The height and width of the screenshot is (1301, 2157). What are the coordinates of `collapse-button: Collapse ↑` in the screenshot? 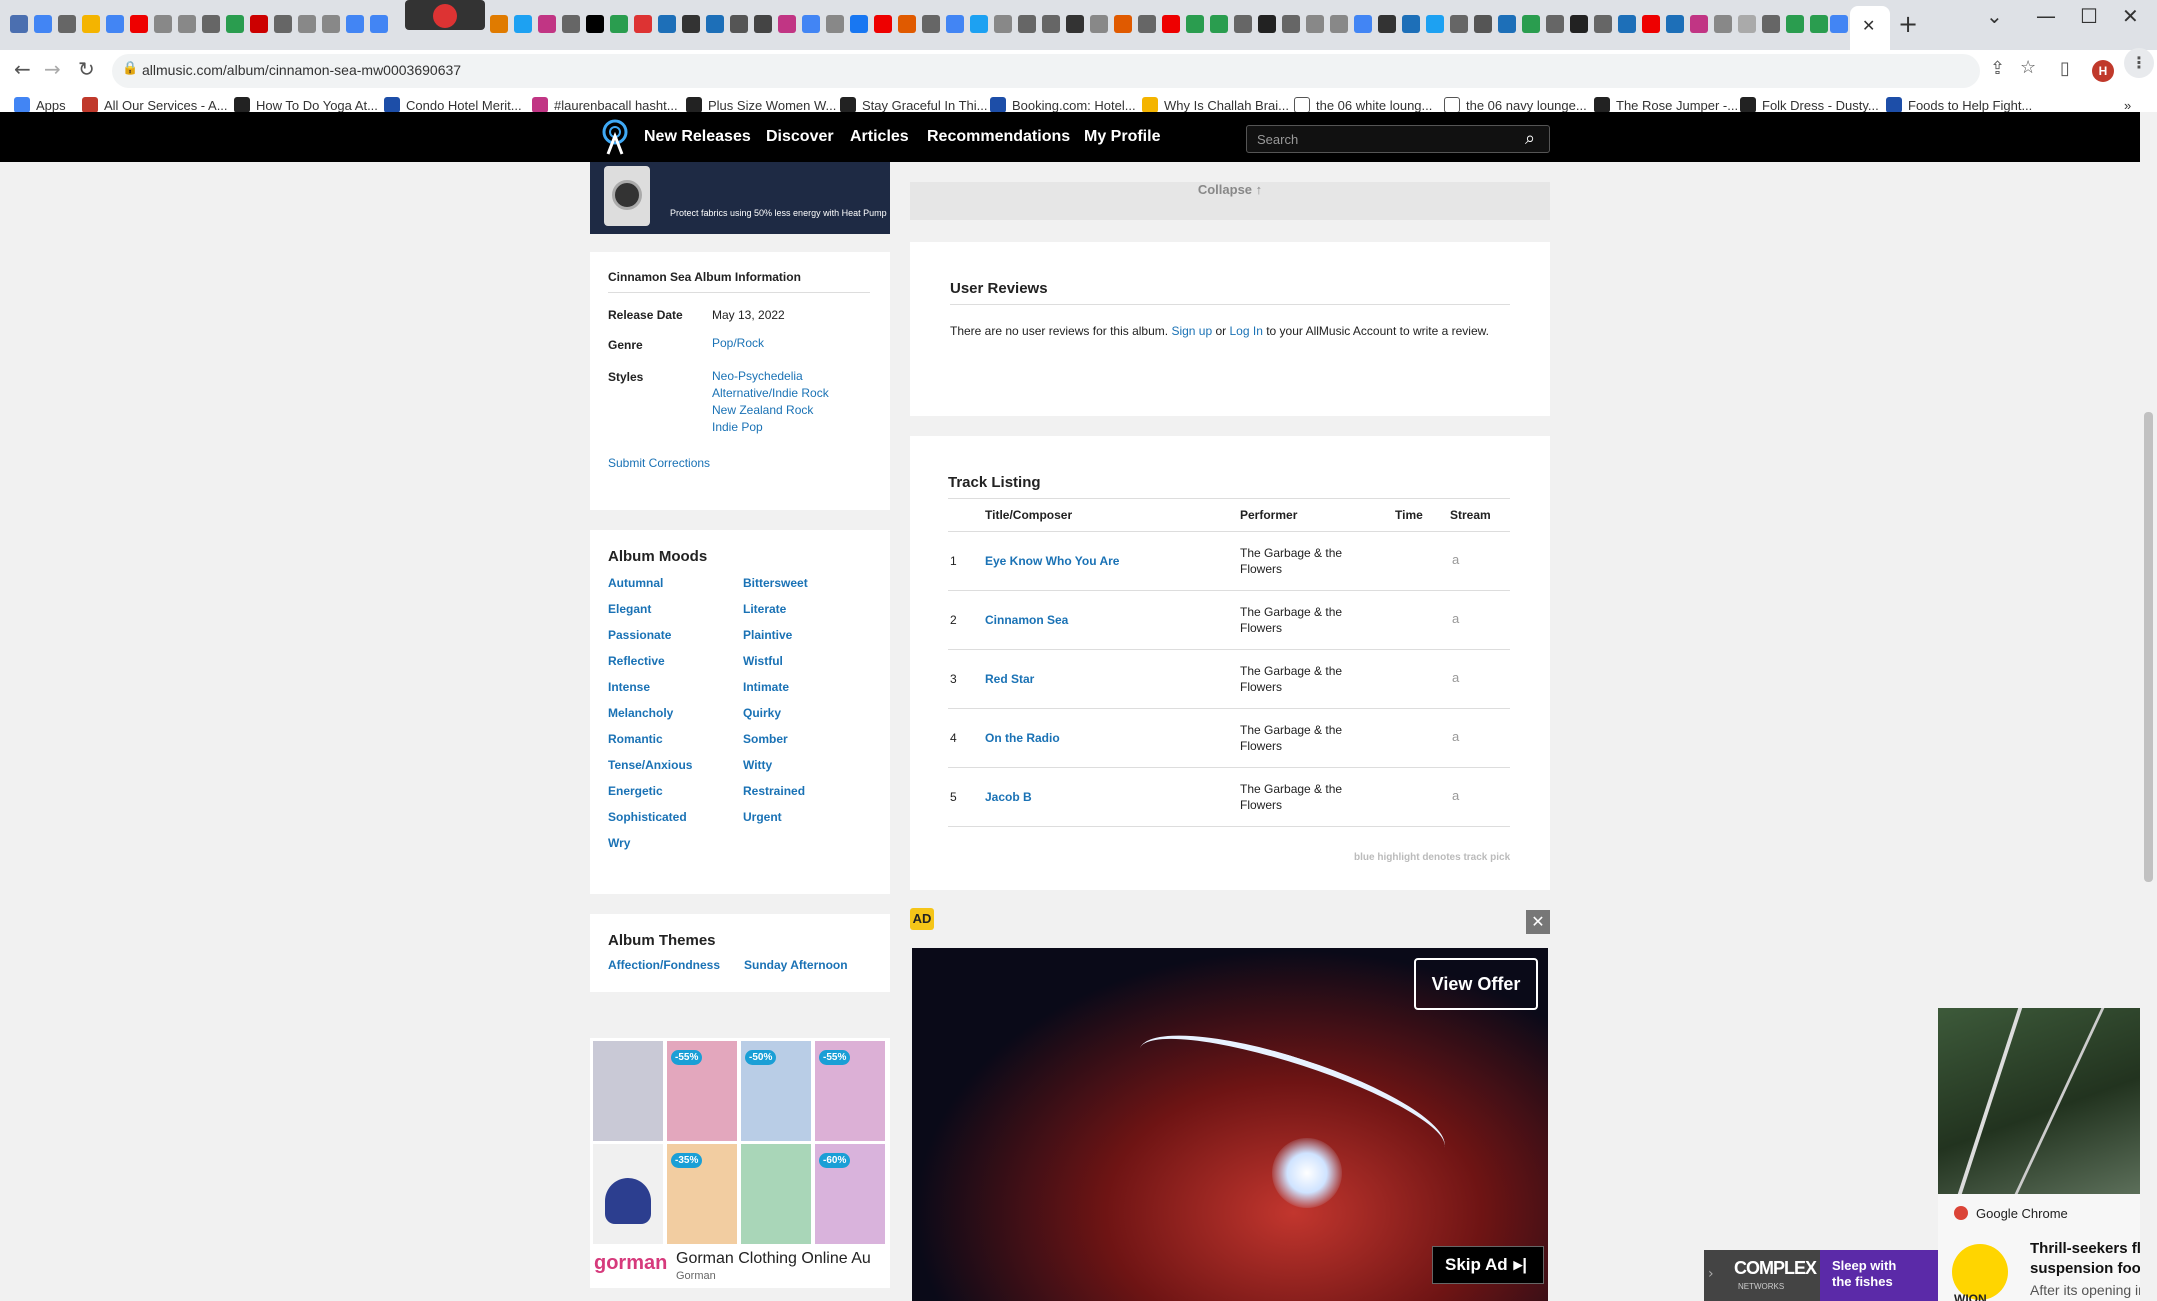 It's located at (1230, 201).